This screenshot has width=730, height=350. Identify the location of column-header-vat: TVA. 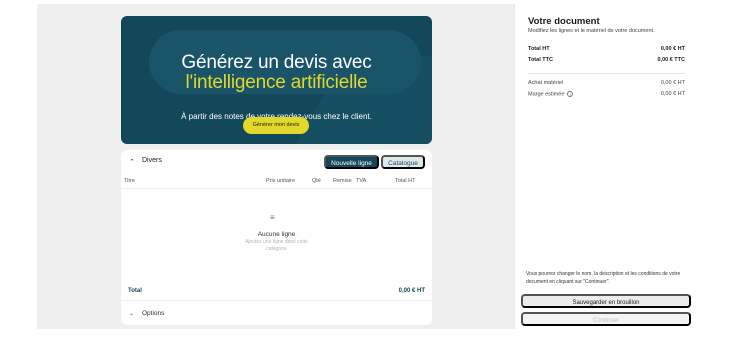
(361, 181).